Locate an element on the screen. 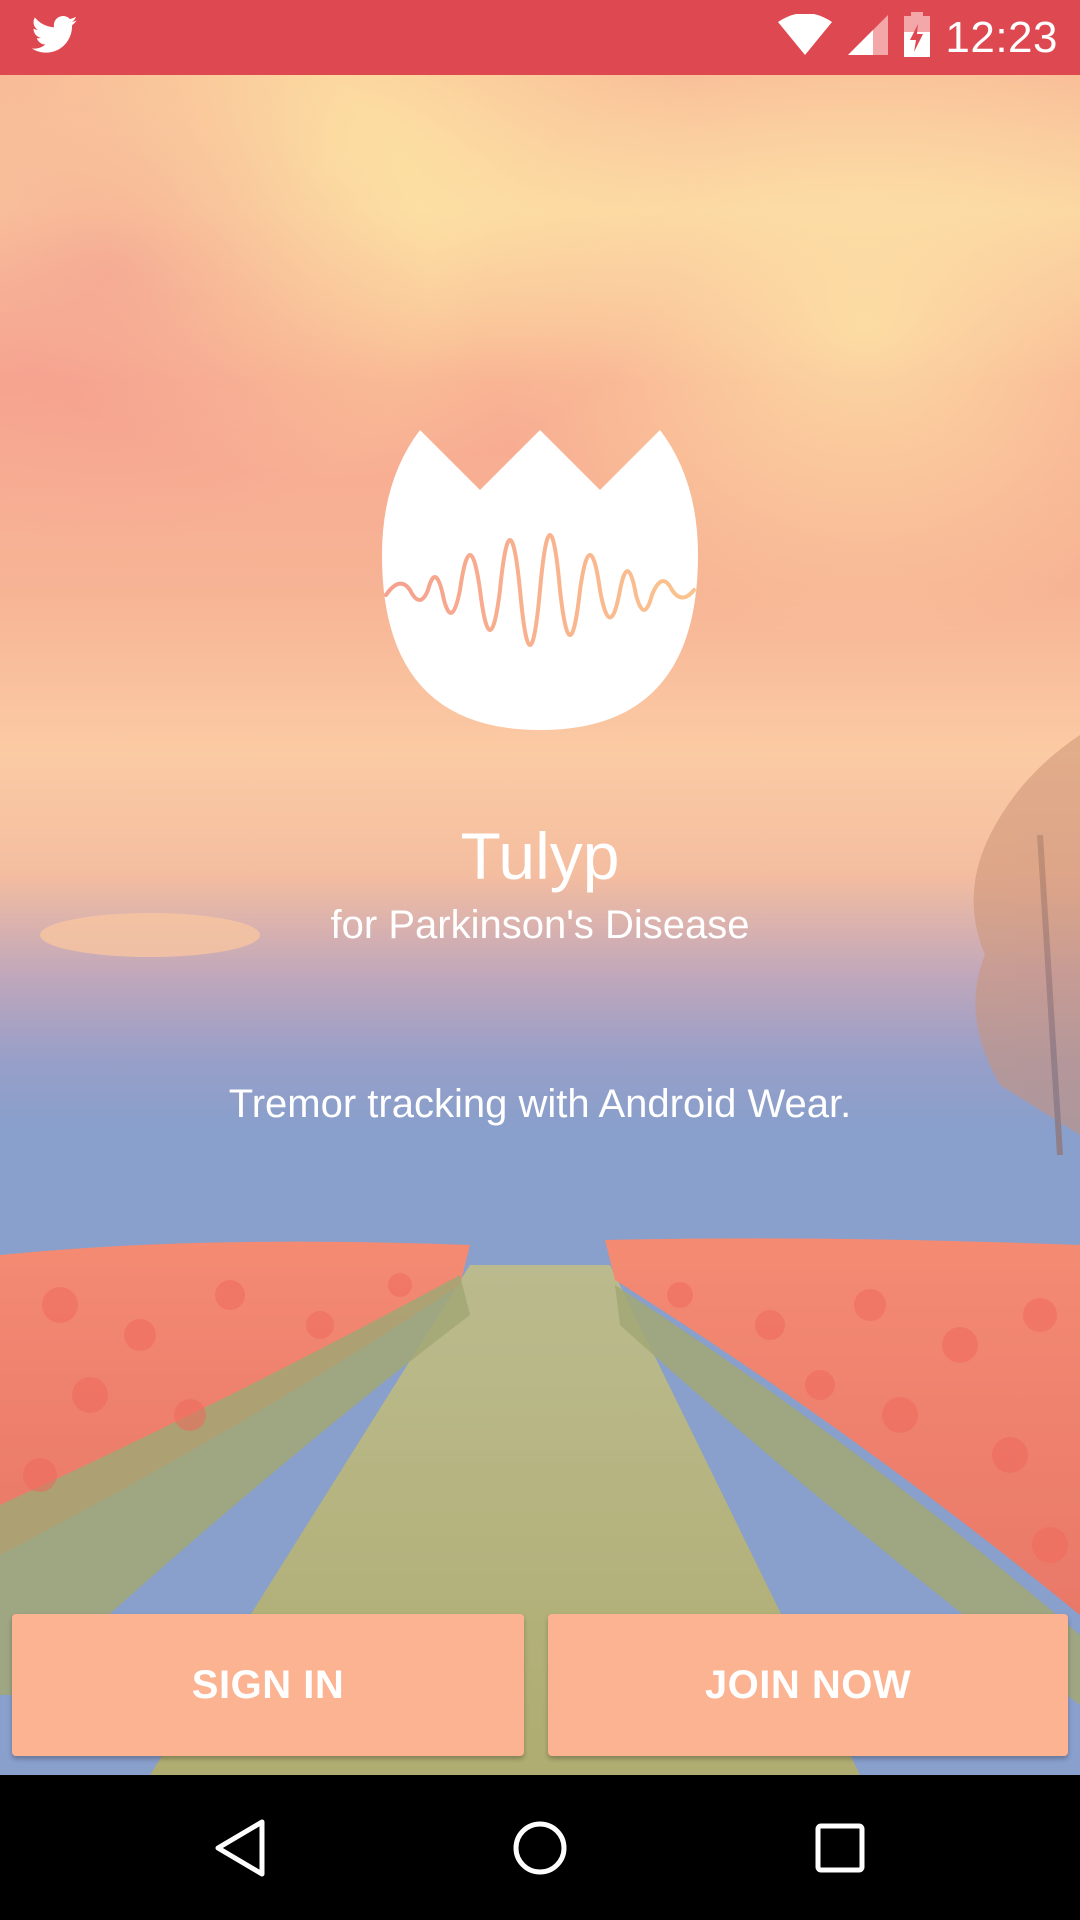 This screenshot has width=1080, height=1920. app-subtitle: for Parkinson's Disease is located at coordinates (540, 925).